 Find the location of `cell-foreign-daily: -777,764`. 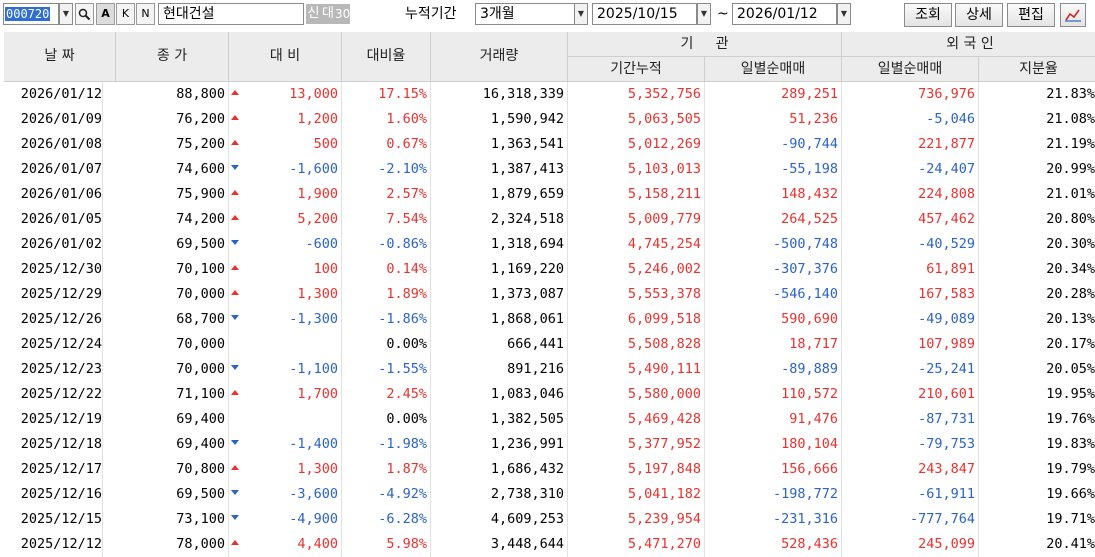

cell-foreign-daily: -777,764 is located at coordinates (910, 519).